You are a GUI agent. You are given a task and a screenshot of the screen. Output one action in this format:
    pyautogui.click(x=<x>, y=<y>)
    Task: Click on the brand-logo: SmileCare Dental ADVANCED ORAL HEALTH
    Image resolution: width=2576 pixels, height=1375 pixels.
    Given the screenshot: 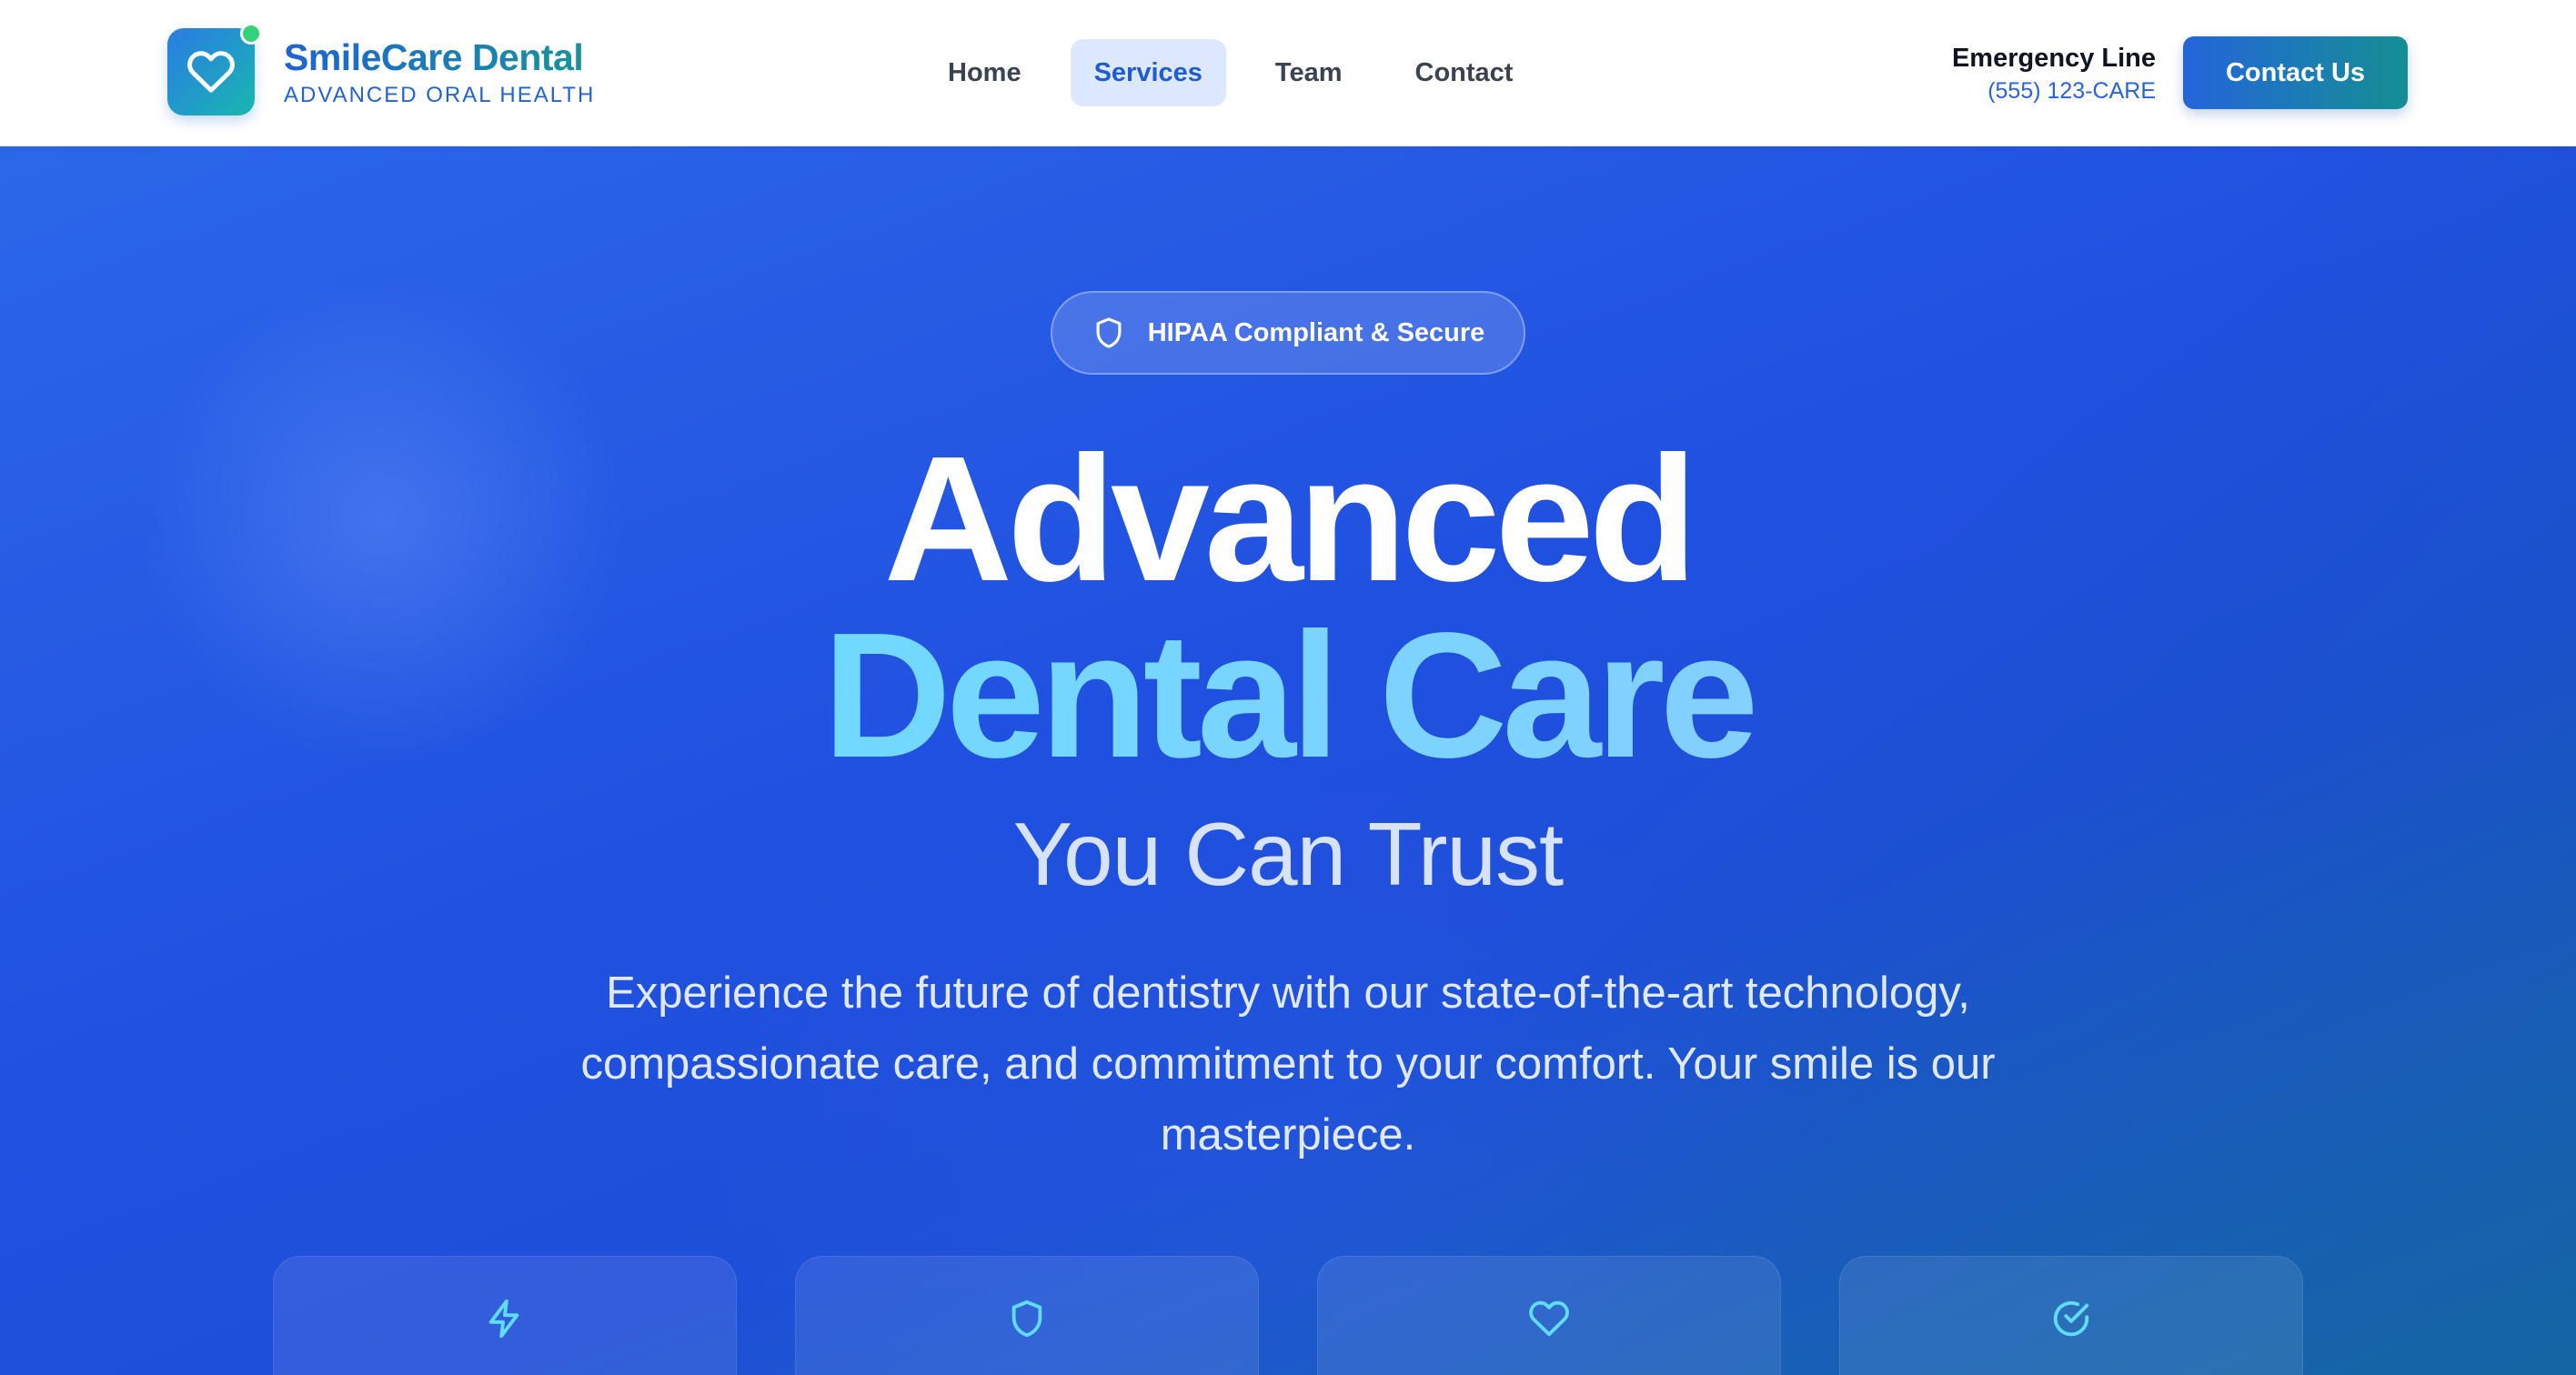 What is the action you would take?
    pyautogui.click(x=381, y=69)
    